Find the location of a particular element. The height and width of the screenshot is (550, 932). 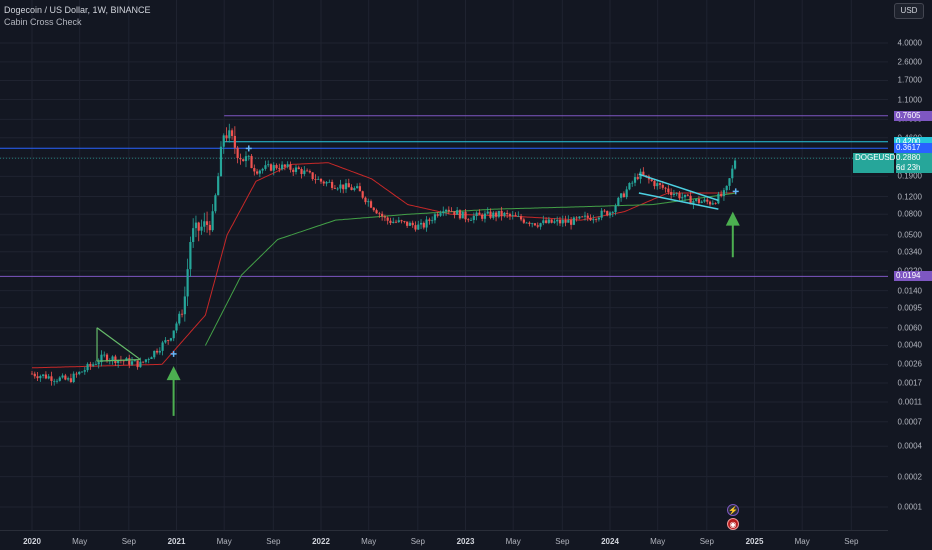

price-tick: 0.0060 is located at coordinates (909, 328).